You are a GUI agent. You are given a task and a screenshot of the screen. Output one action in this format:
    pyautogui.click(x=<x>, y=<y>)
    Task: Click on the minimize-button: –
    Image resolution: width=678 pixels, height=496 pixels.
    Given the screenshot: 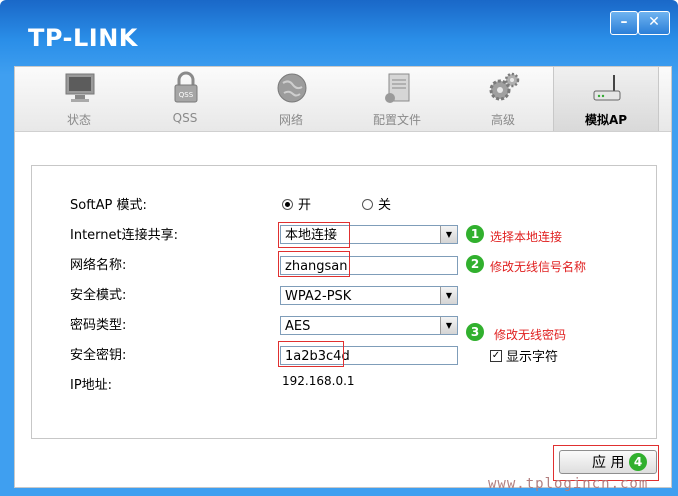 What is the action you would take?
    pyautogui.click(x=624, y=23)
    